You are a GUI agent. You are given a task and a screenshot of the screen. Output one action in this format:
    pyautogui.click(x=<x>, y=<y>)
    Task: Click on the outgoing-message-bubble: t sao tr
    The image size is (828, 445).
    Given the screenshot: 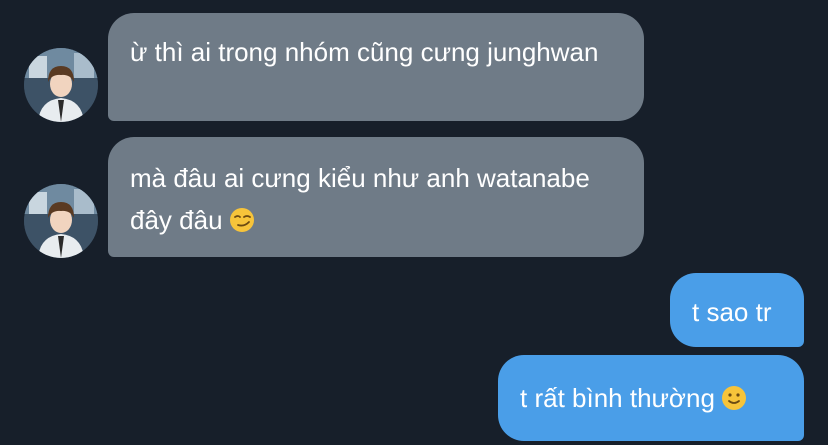 What is the action you would take?
    pyautogui.click(x=737, y=310)
    